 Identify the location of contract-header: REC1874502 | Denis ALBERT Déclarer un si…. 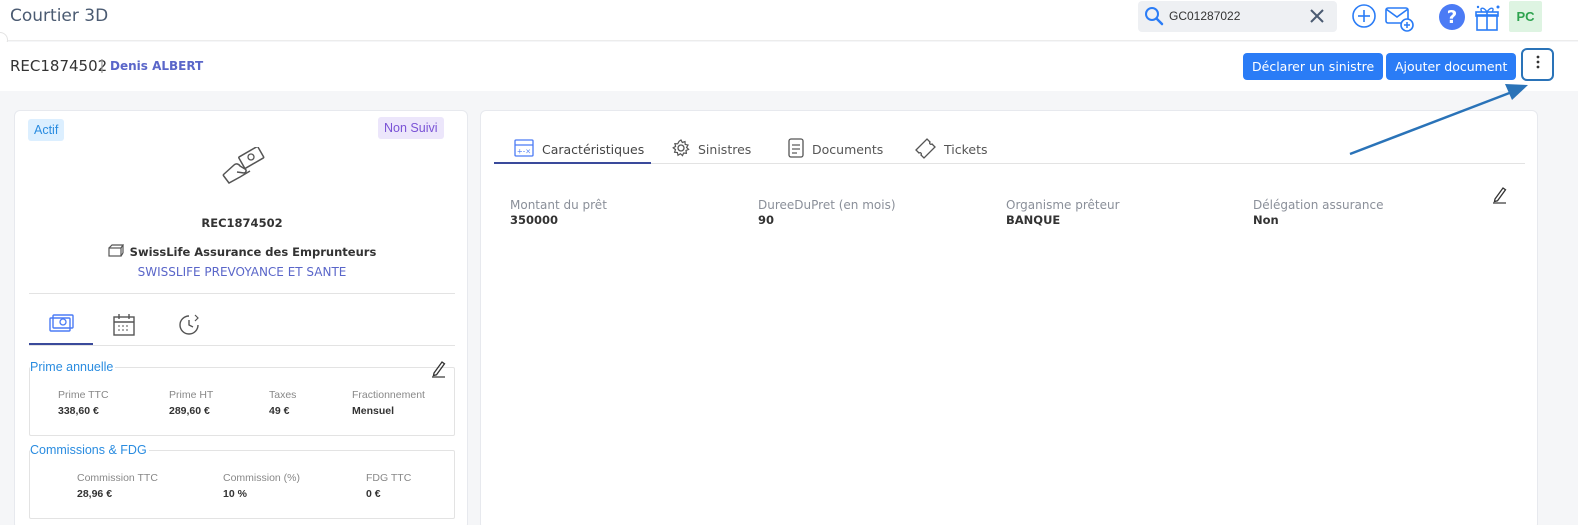
(789, 66).